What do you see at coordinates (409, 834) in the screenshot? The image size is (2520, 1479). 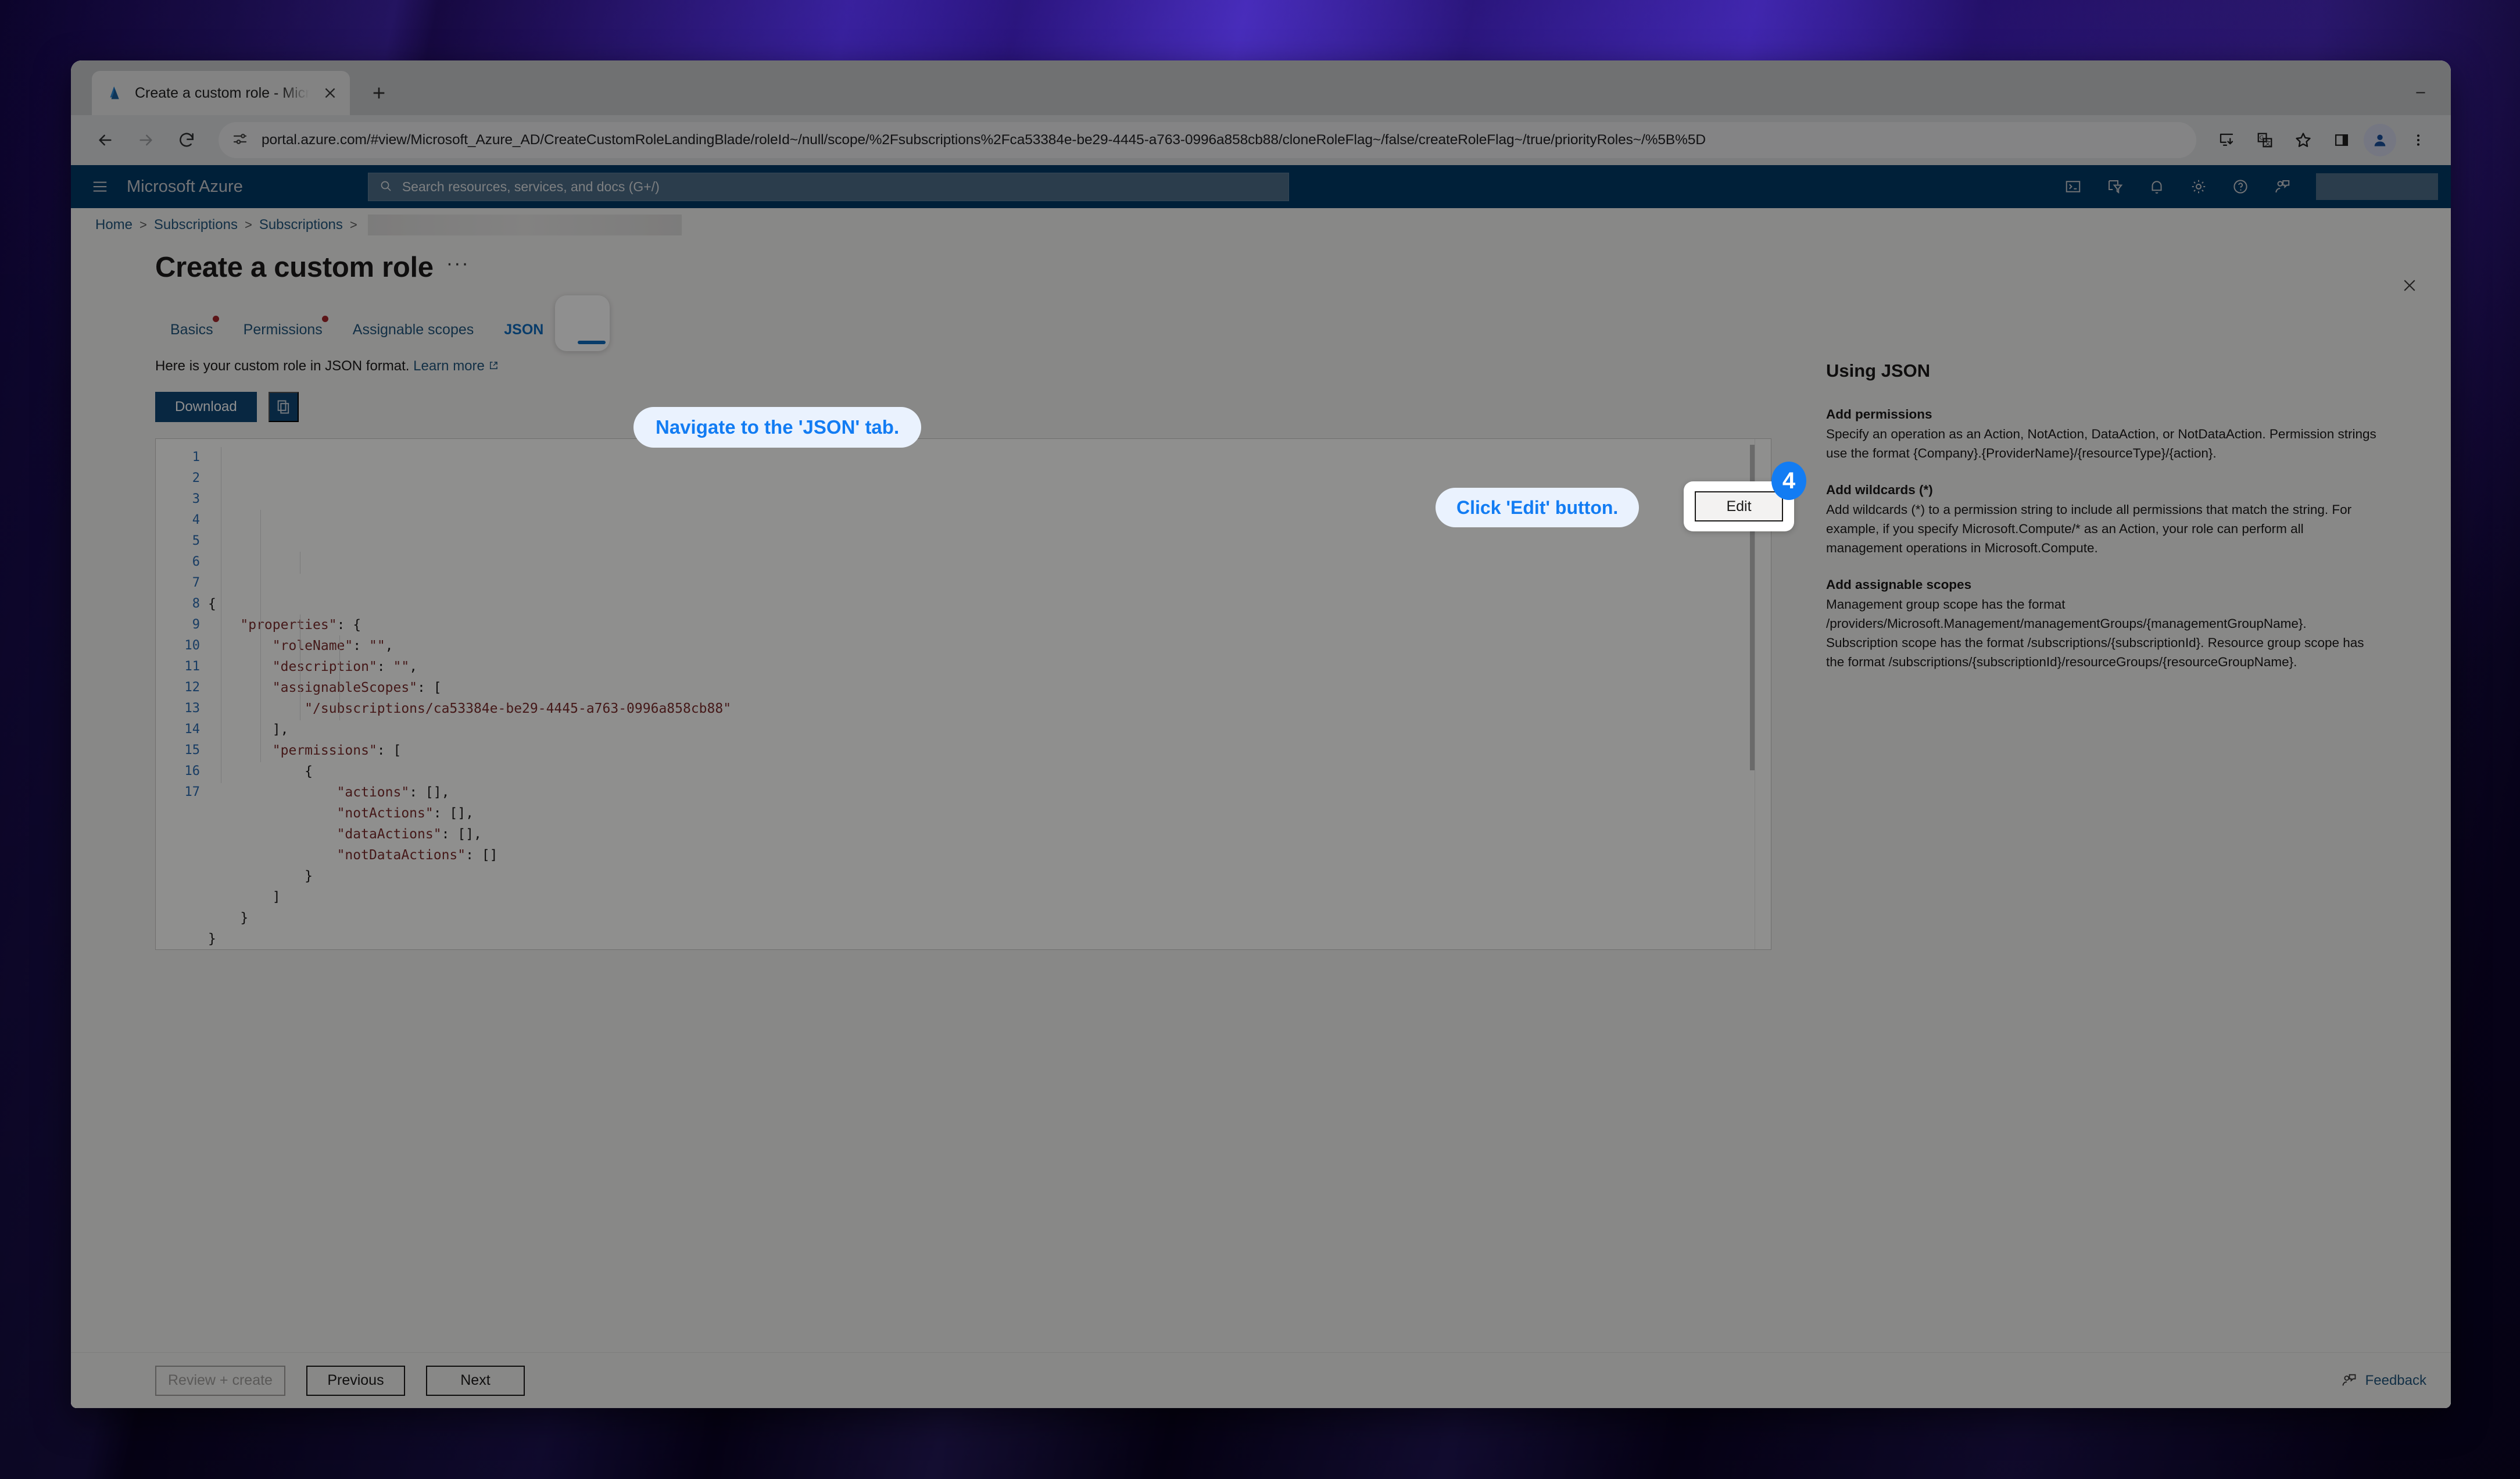 I see `editor-line: "dataActions": [],` at bounding box center [409, 834].